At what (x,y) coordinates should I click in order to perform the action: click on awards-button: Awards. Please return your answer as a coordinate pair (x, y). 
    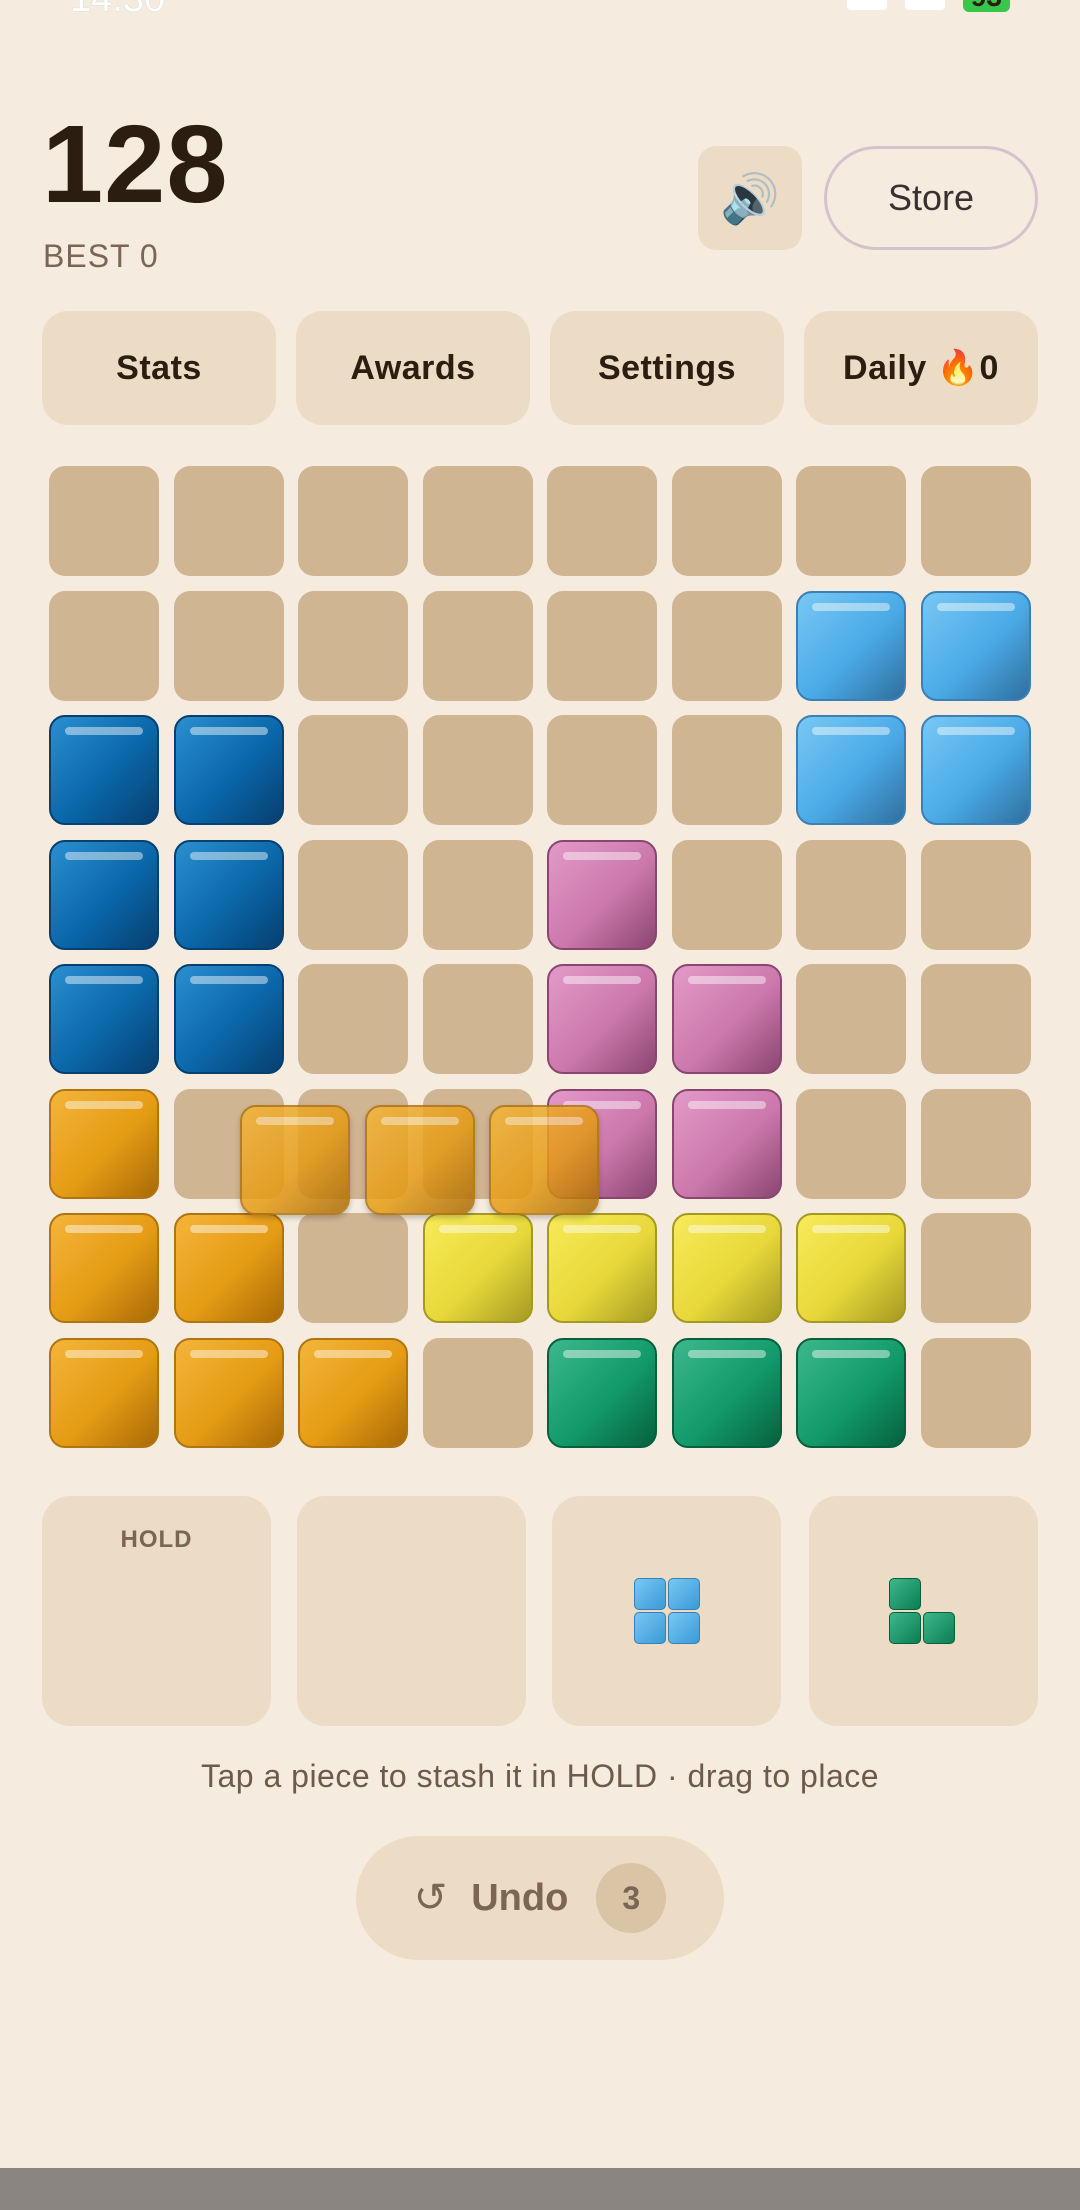
    Looking at the image, I should click on (413, 368).